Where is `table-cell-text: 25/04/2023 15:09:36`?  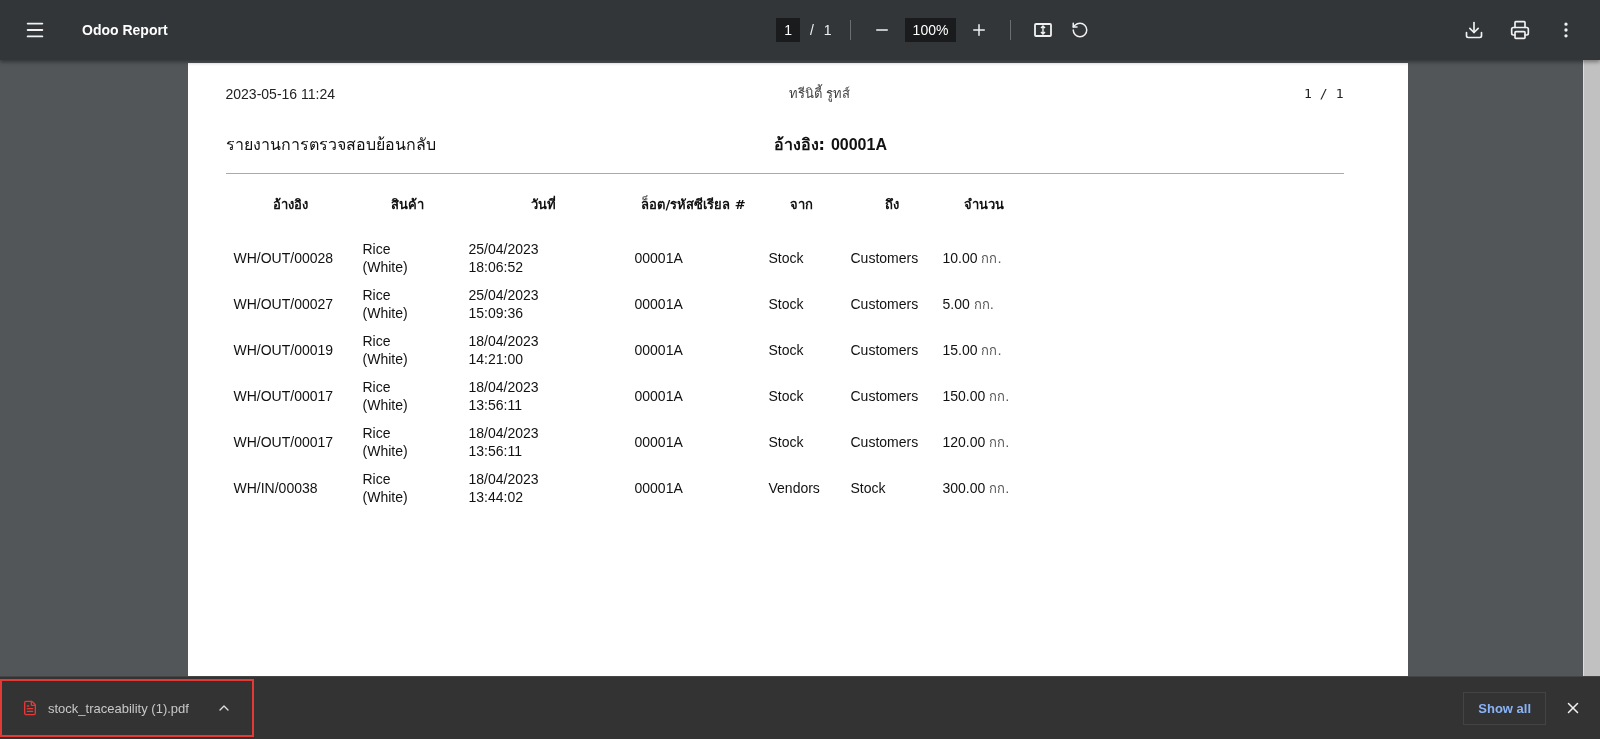
table-cell-text: 25/04/2023 15:09:36 is located at coordinates (503, 304).